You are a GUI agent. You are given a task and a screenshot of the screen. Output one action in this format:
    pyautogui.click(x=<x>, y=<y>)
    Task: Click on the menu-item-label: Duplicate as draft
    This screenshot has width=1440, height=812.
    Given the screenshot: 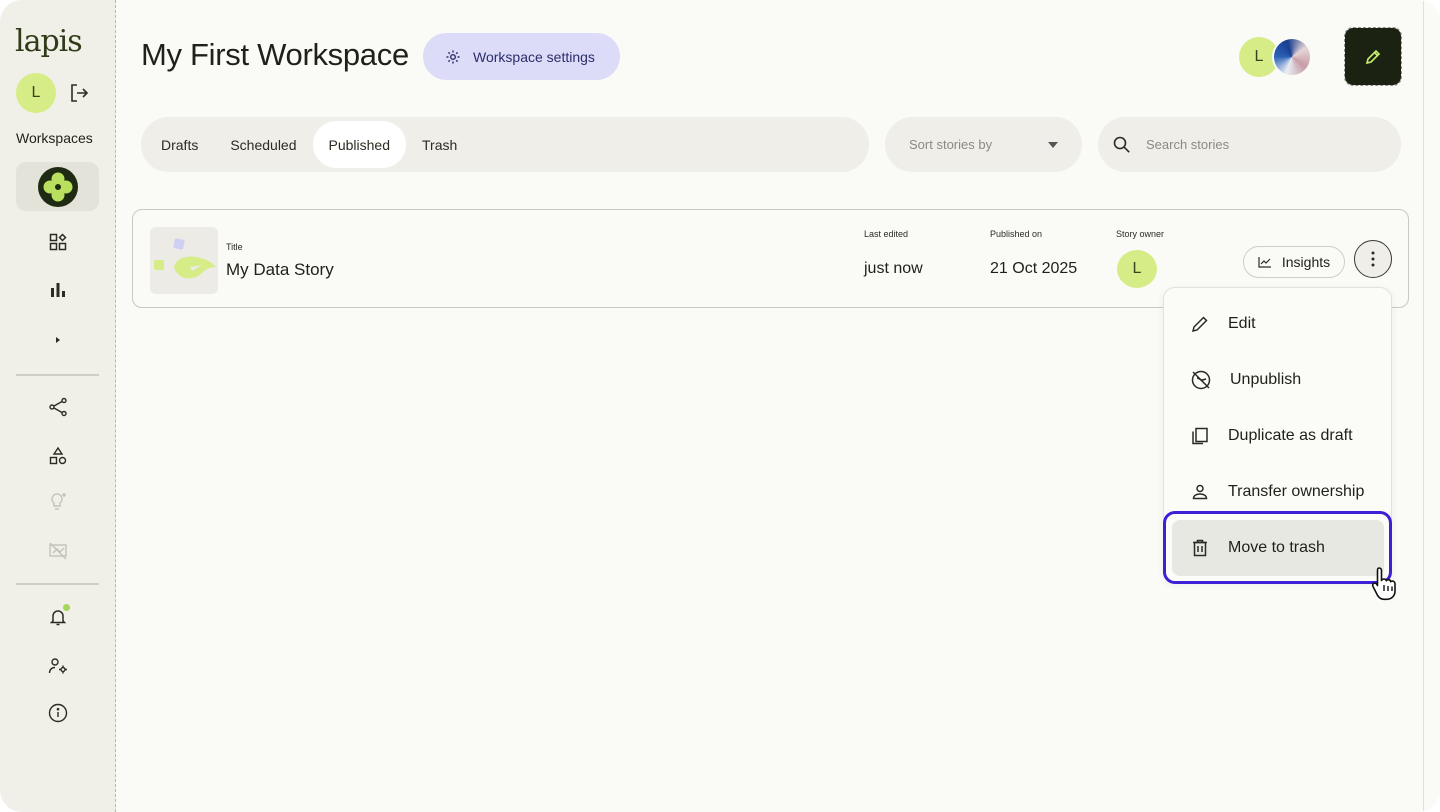 What is the action you would take?
    pyautogui.click(x=1290, y=435)
    